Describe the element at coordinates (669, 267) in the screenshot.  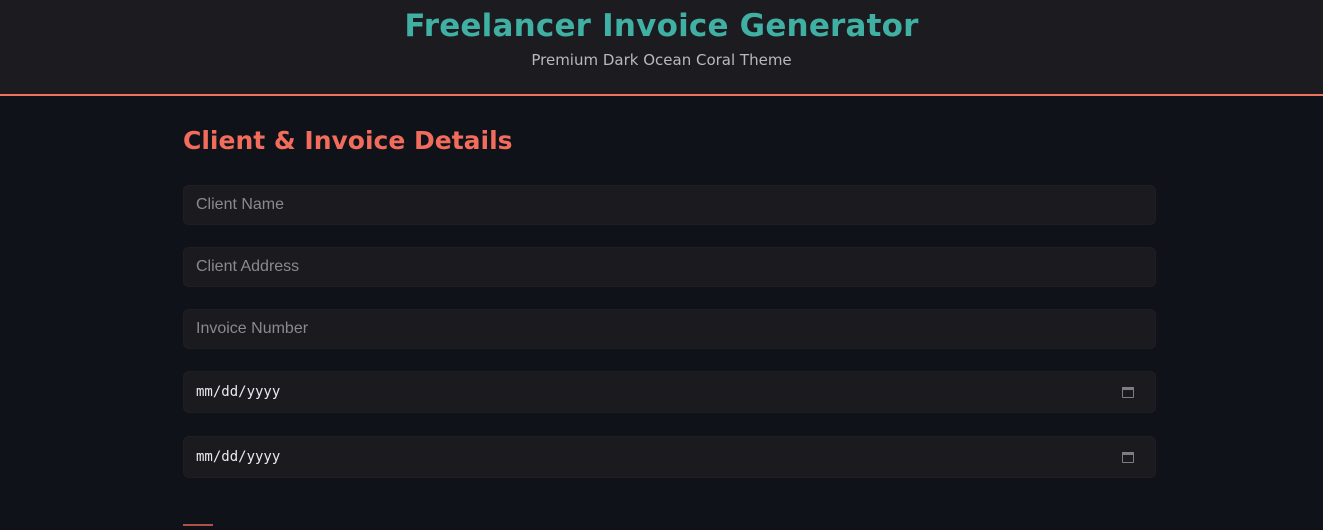
I see `client-address-input: Client Address` at that location.